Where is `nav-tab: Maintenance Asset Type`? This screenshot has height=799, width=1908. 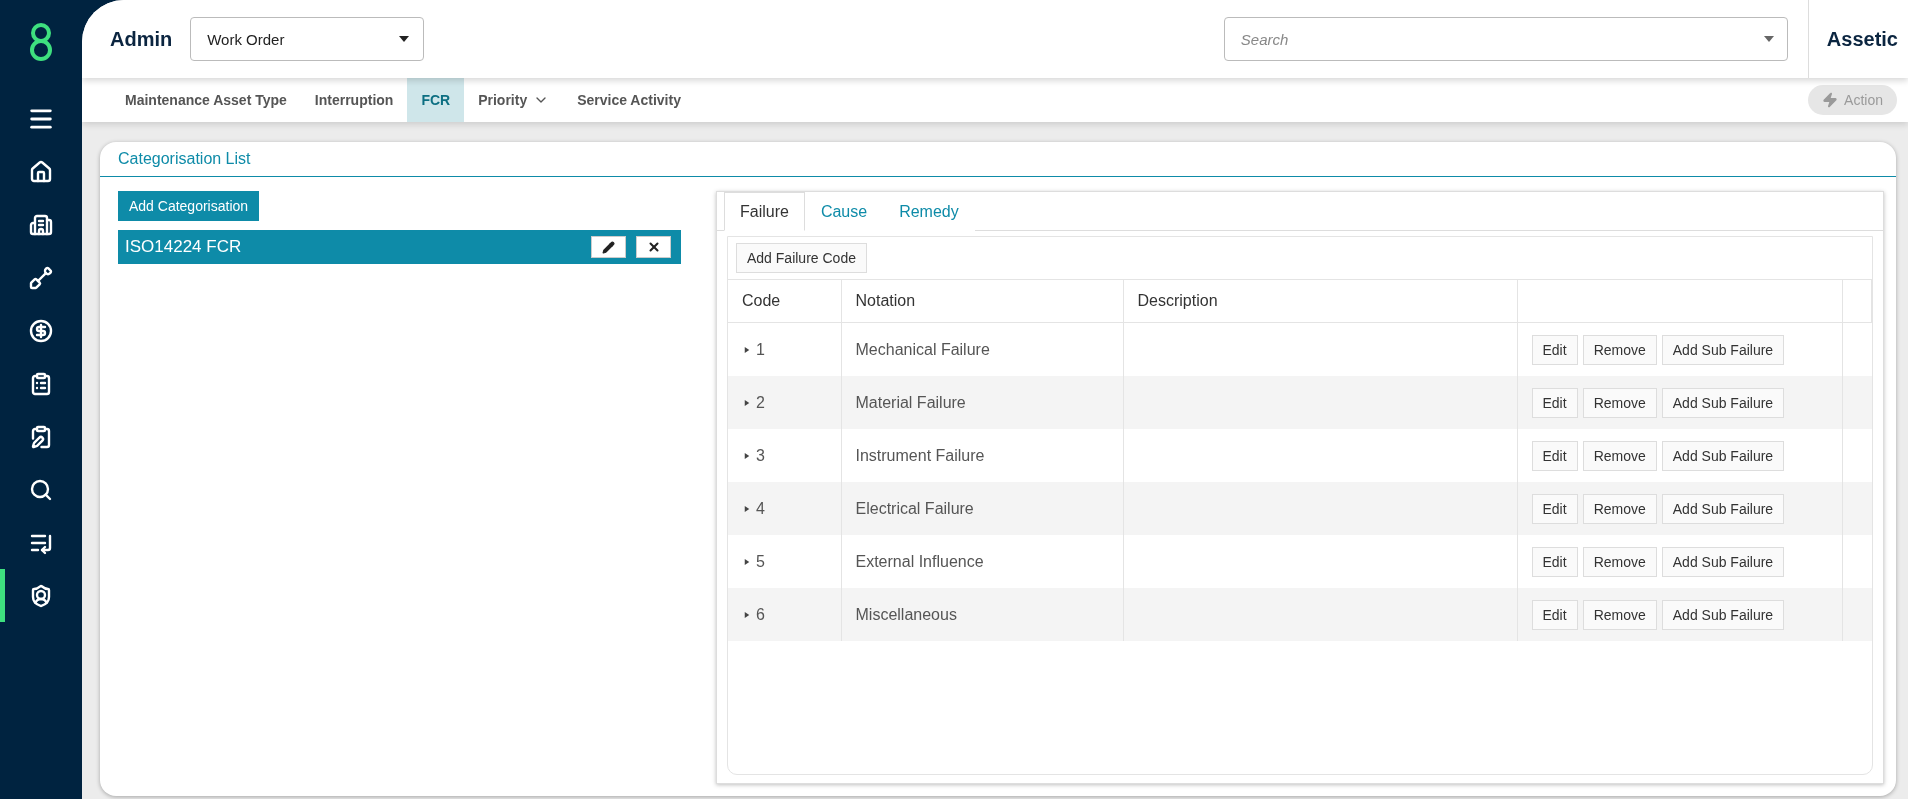
nav-tab: Maintenance Asset Type is located at coordinates (206, 100).